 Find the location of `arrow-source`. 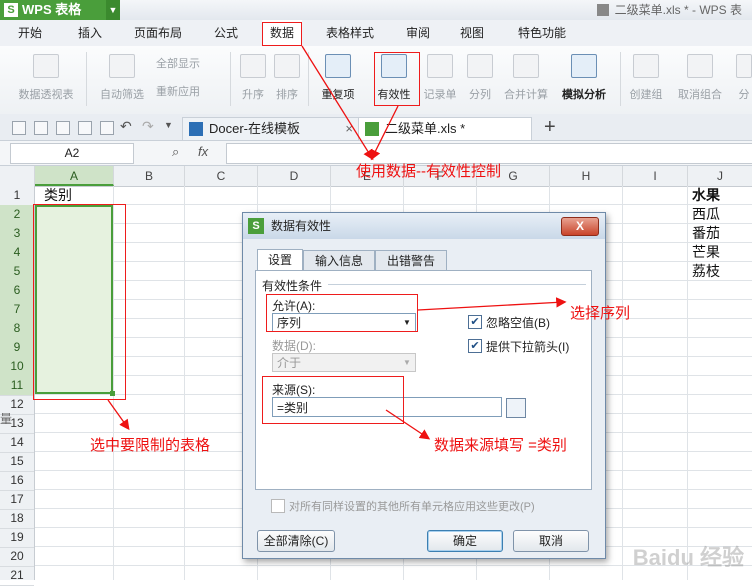

arrow-source is located at coordinates (408, 424).